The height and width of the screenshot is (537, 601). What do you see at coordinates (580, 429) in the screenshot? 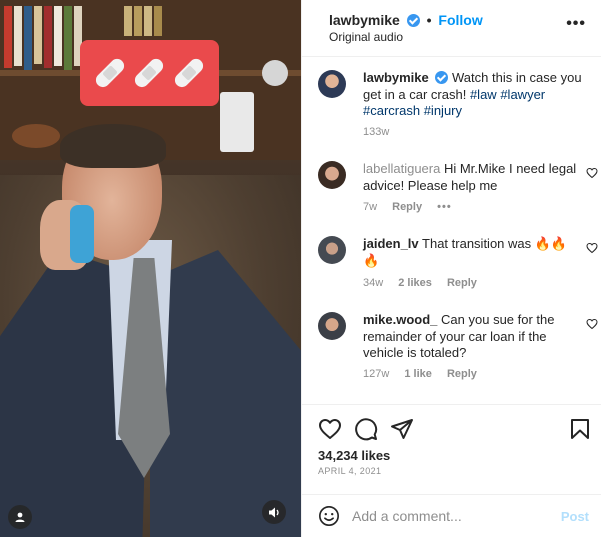
I see `bookmark-icon` at bounding box center [580, 429].